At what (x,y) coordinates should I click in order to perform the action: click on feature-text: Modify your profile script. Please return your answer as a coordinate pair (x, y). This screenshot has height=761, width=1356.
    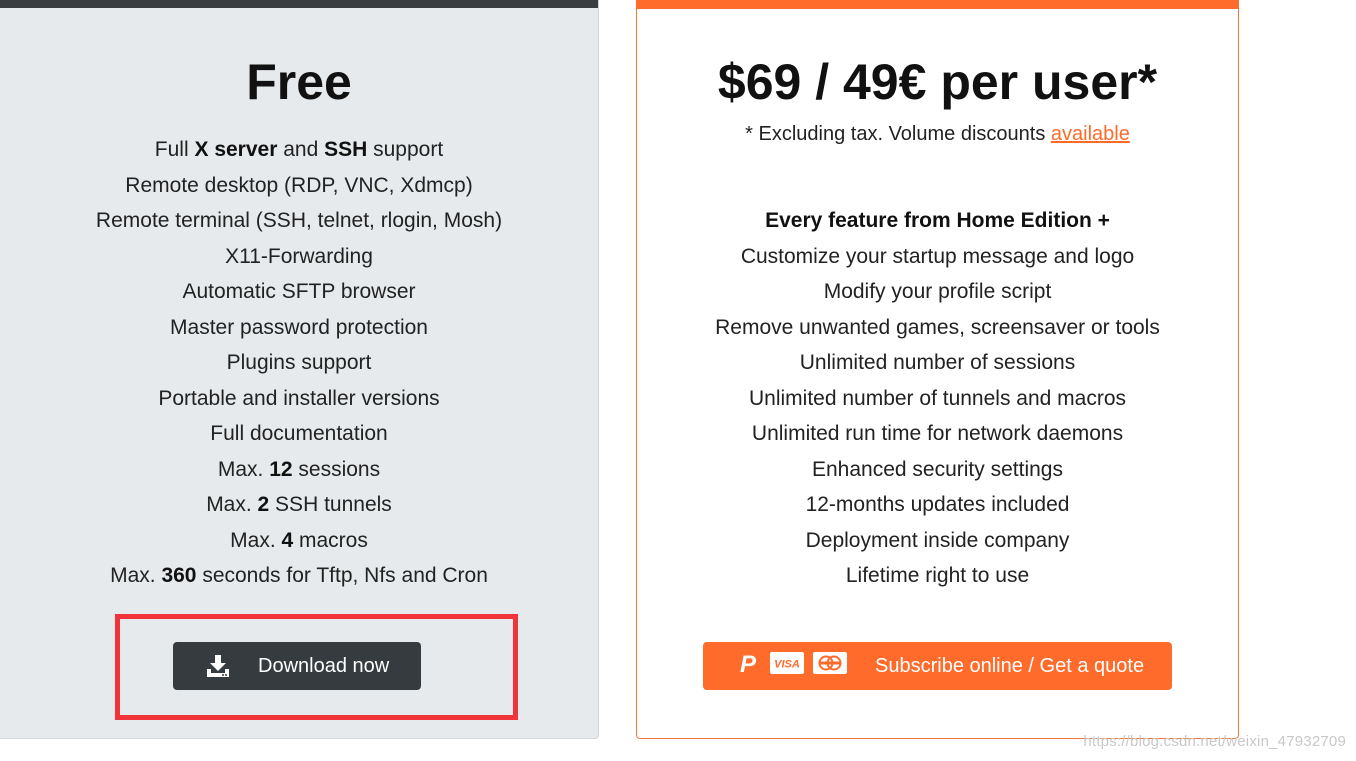
    Looking at the image, I should click on (937, 291).